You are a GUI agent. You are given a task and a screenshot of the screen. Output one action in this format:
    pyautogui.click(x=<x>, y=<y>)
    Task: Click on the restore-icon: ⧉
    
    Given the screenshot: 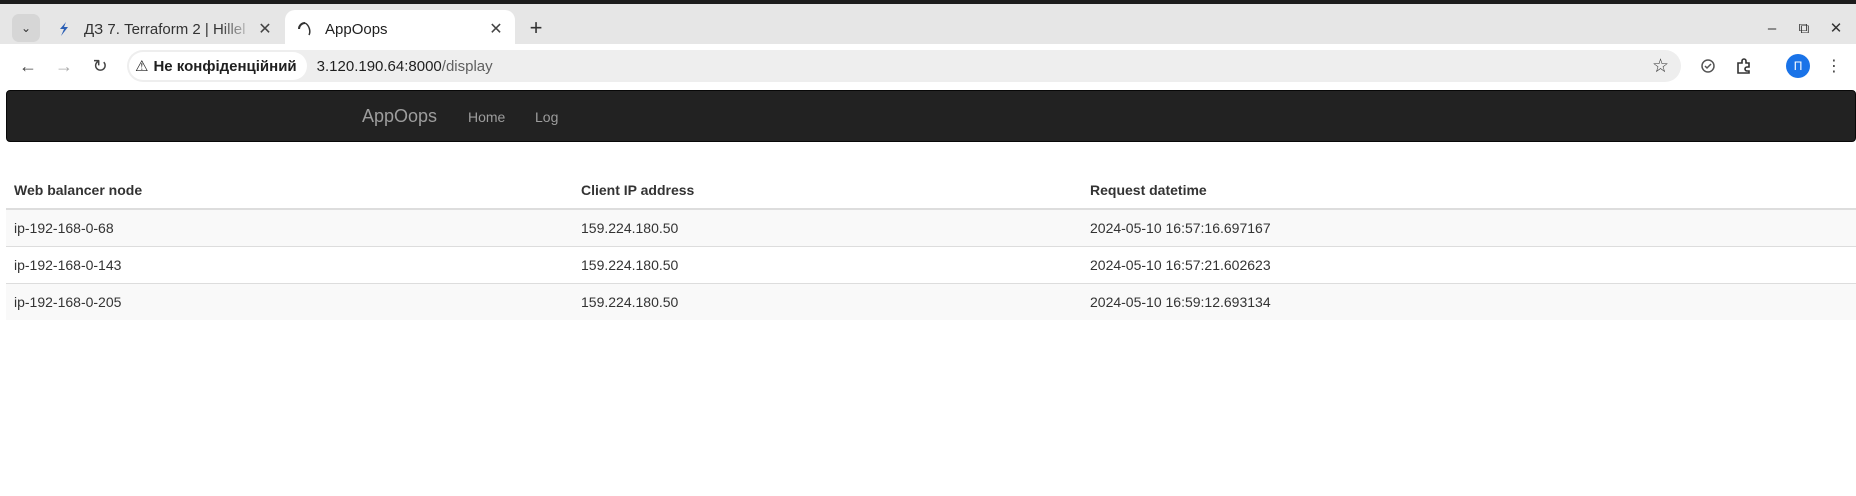 What is the action you would take?
    pyautogui.click(x=1804, y=28)
    